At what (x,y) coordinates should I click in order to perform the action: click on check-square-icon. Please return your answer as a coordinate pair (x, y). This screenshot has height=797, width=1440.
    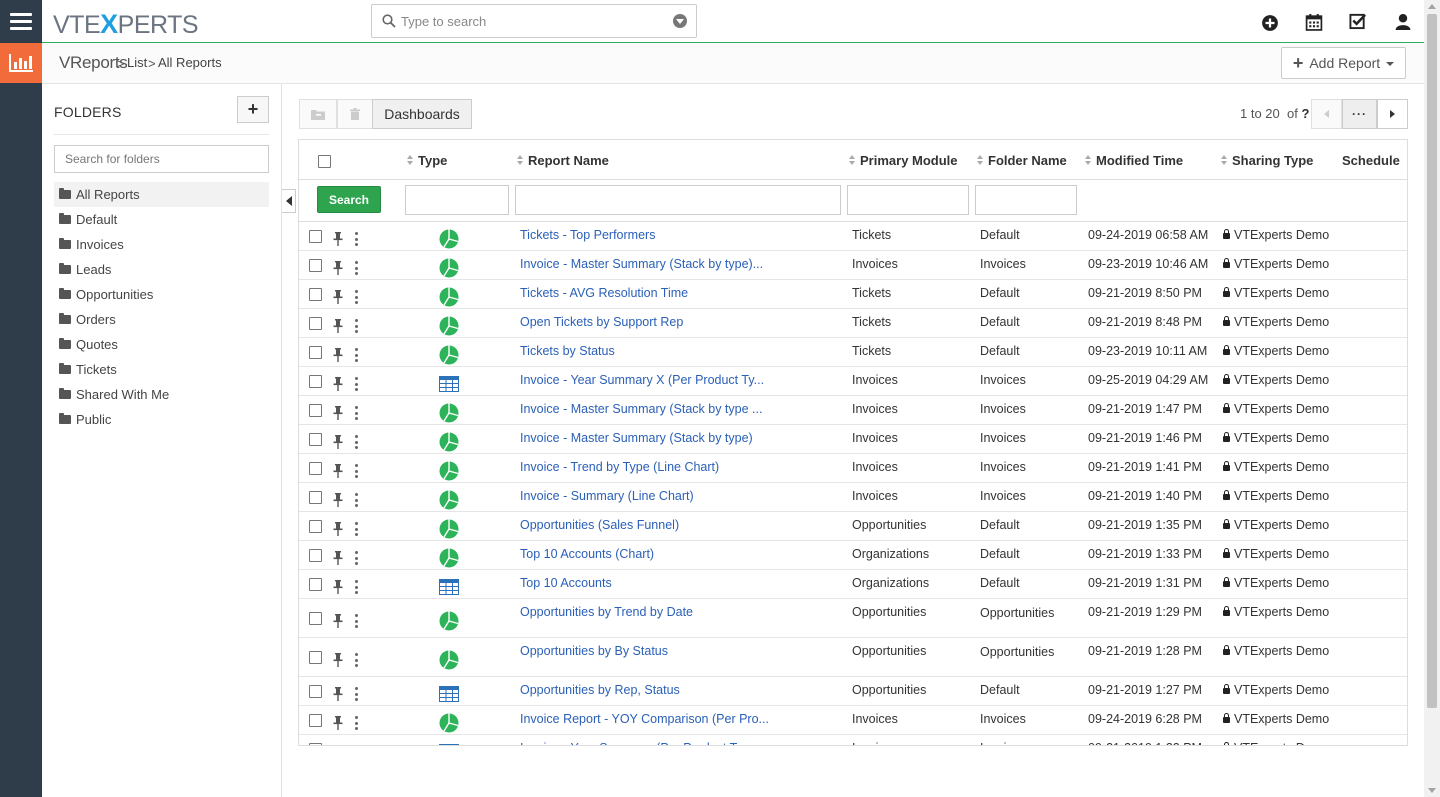
    Looking at the image, I should click on (1358, 21).